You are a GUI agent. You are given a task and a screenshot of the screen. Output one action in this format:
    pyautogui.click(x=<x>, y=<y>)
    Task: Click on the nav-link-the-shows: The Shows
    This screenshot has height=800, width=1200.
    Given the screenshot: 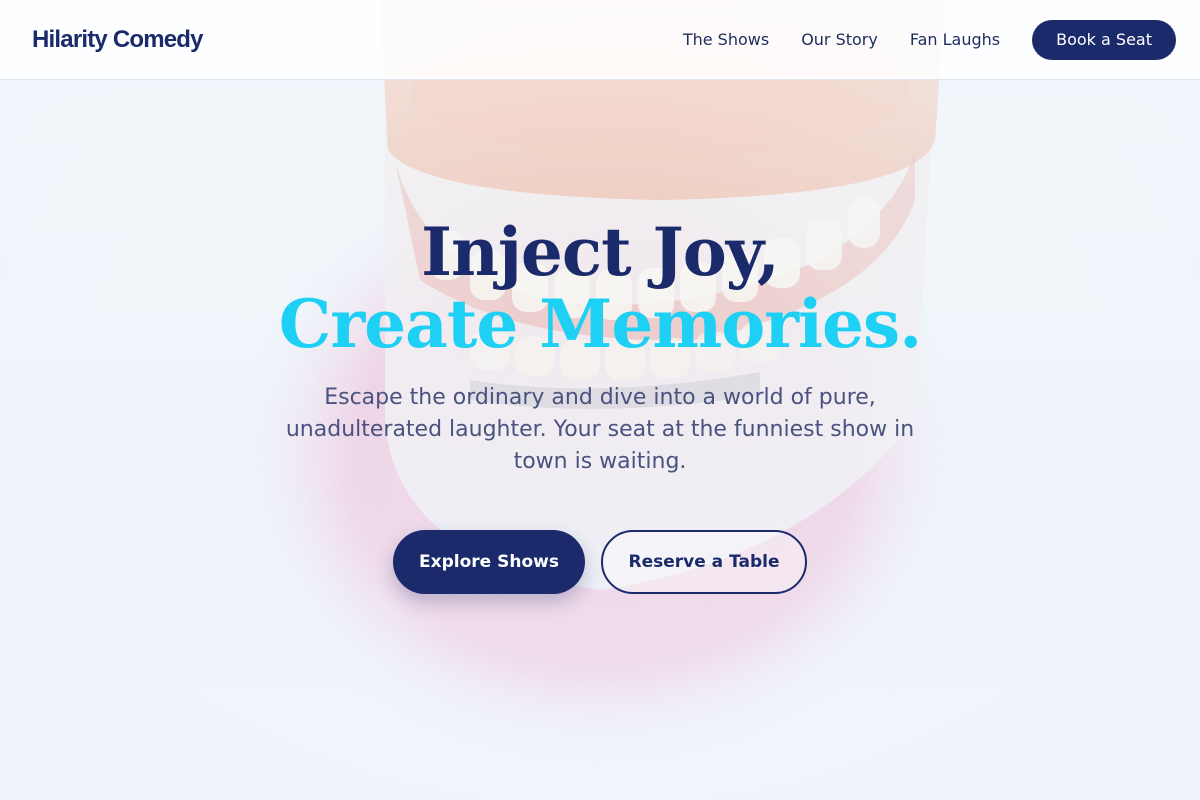 What is the action you would take?
    pyautogui.click(x=726, y=39)
    